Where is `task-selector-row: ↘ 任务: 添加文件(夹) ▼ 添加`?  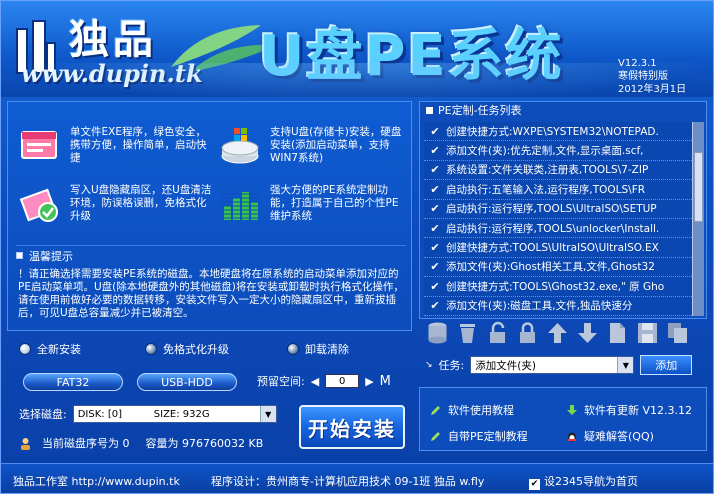 task-selector-row: ↘ 任务: 添加文件(夹) ▼ 添加 is located at coordinates (559, 365).